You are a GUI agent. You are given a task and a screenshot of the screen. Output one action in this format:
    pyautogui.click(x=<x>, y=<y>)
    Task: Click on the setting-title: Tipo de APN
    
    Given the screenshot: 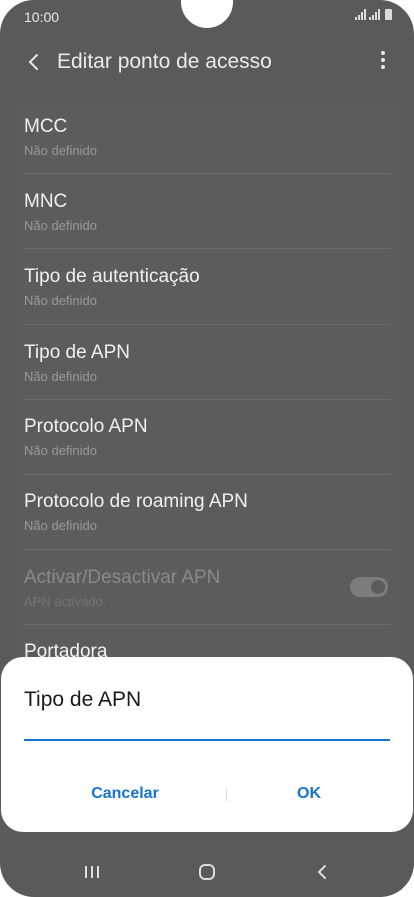 What is the action you would take?
    pyautogui.click(x=77, y=352)
    